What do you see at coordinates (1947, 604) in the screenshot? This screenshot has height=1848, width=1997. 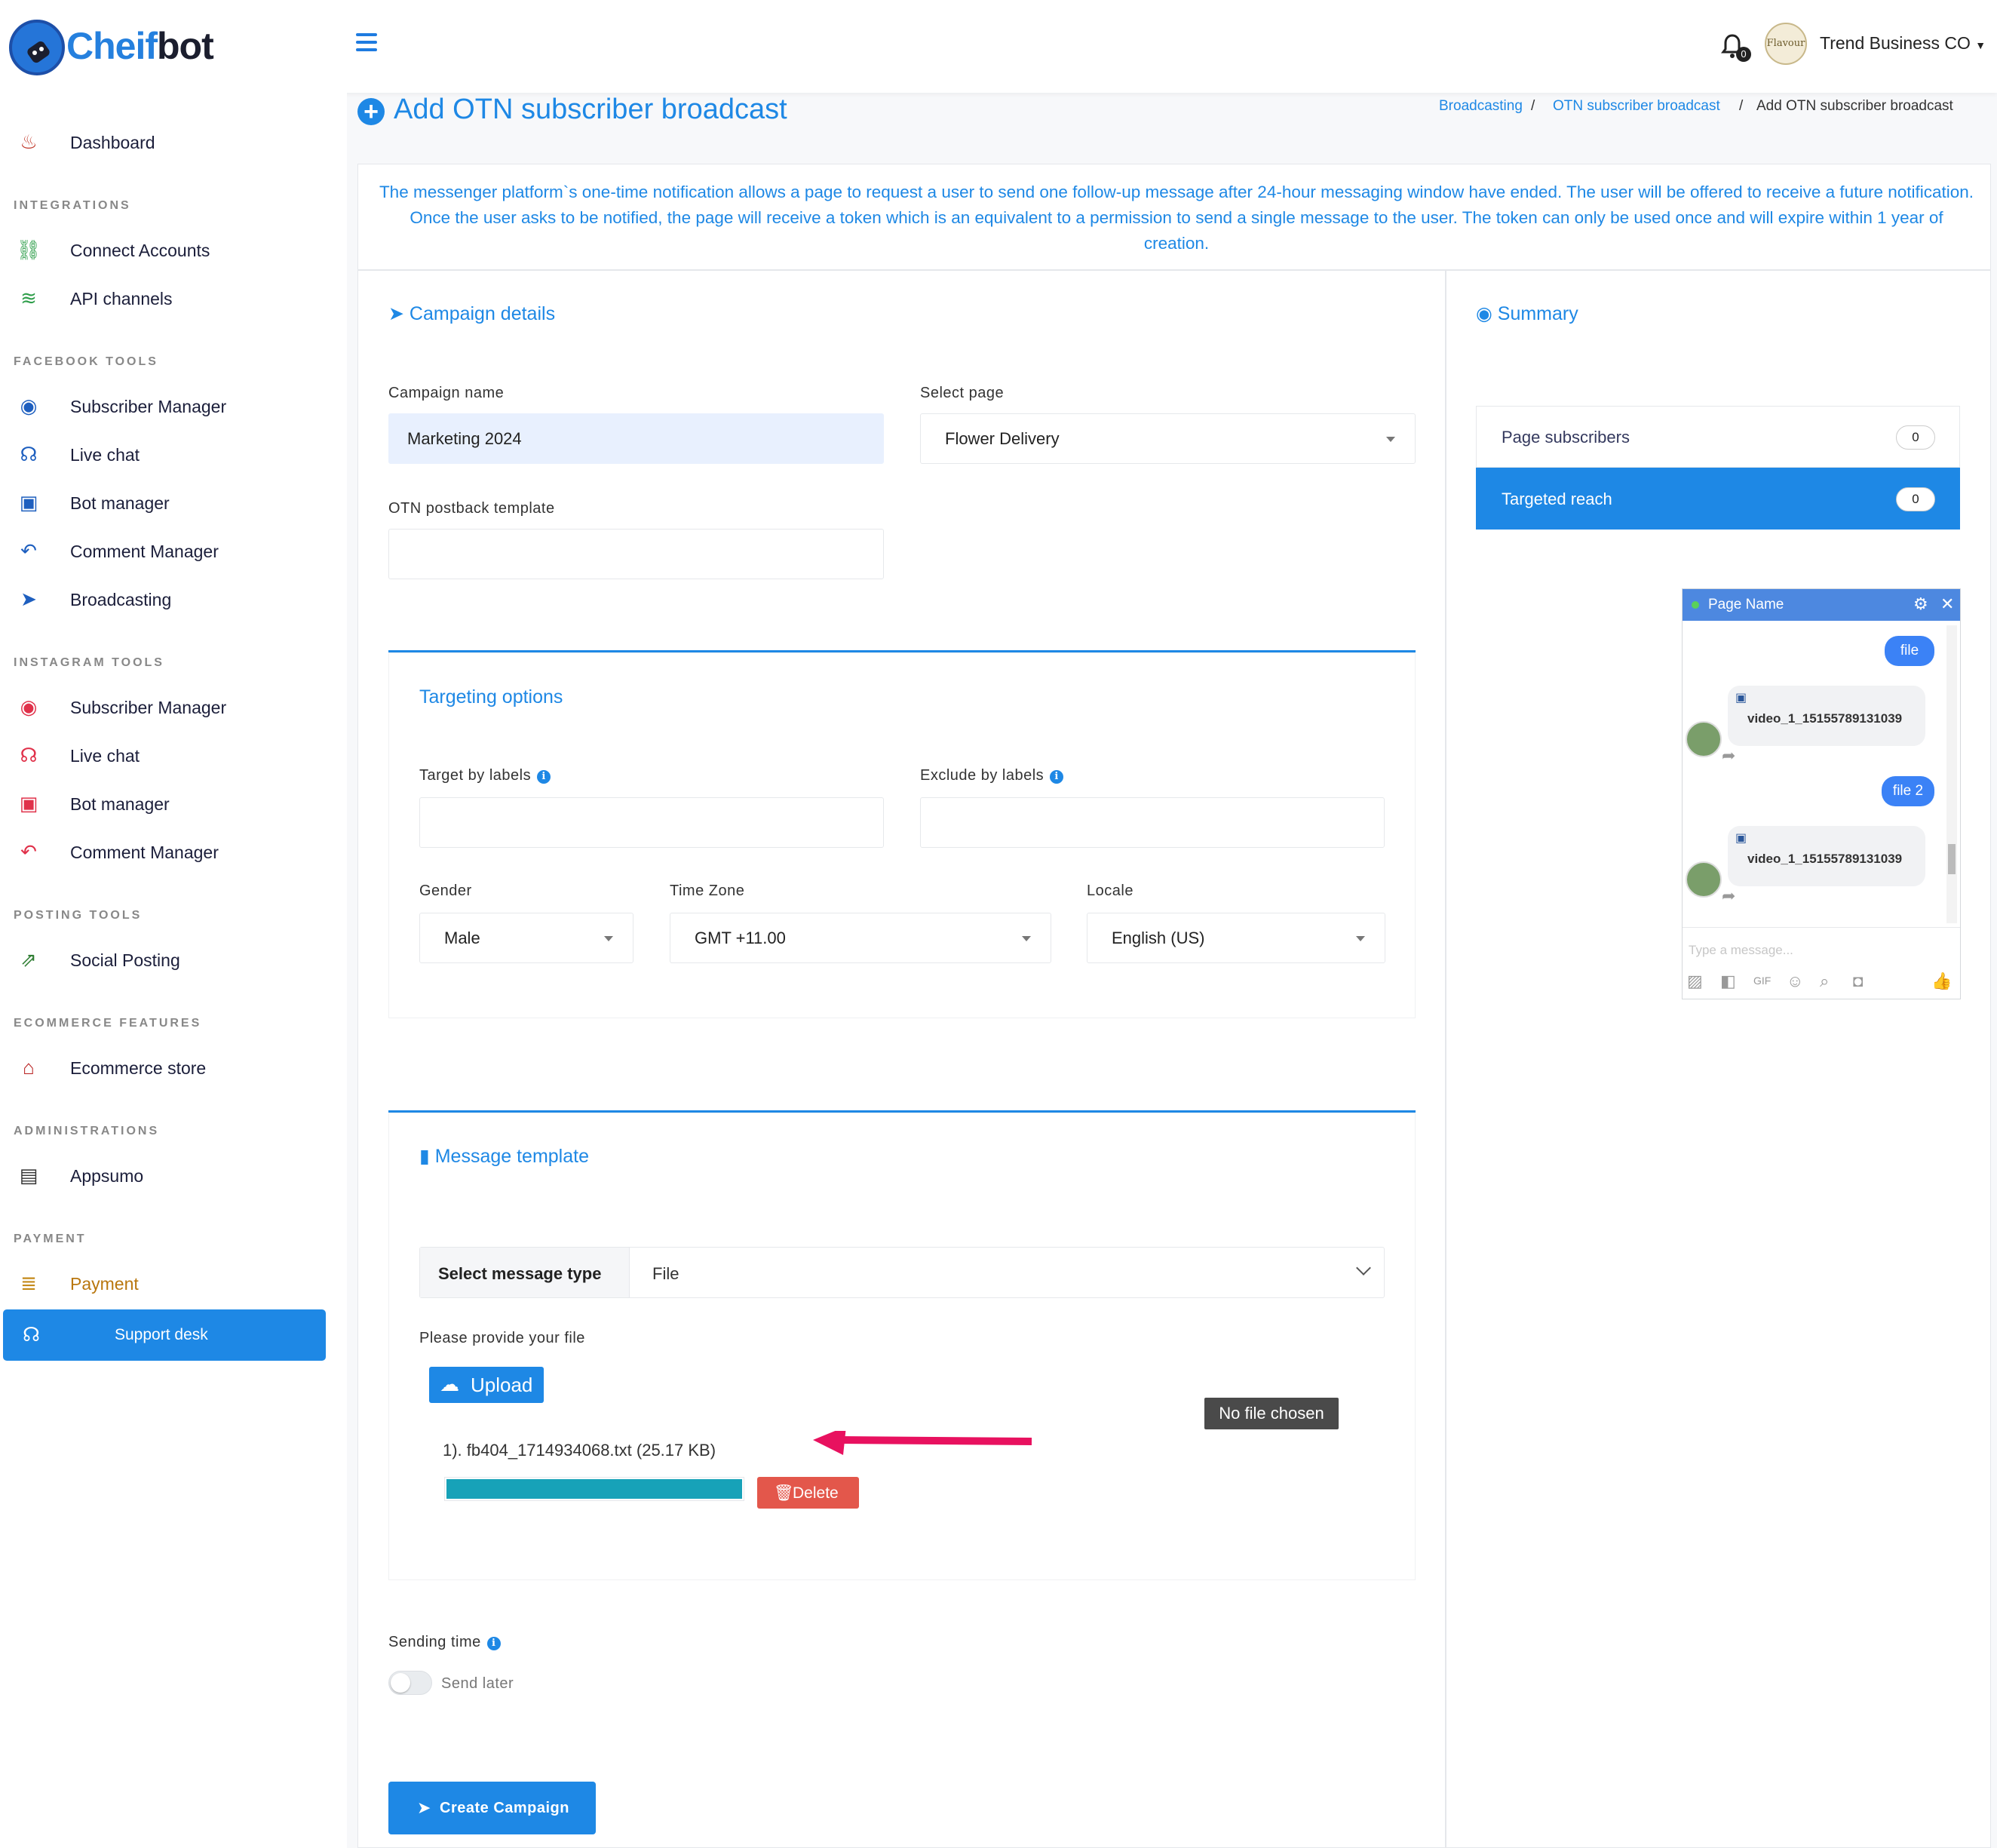 I see `close-icon: ✕` at bounding box center [1947, 604].